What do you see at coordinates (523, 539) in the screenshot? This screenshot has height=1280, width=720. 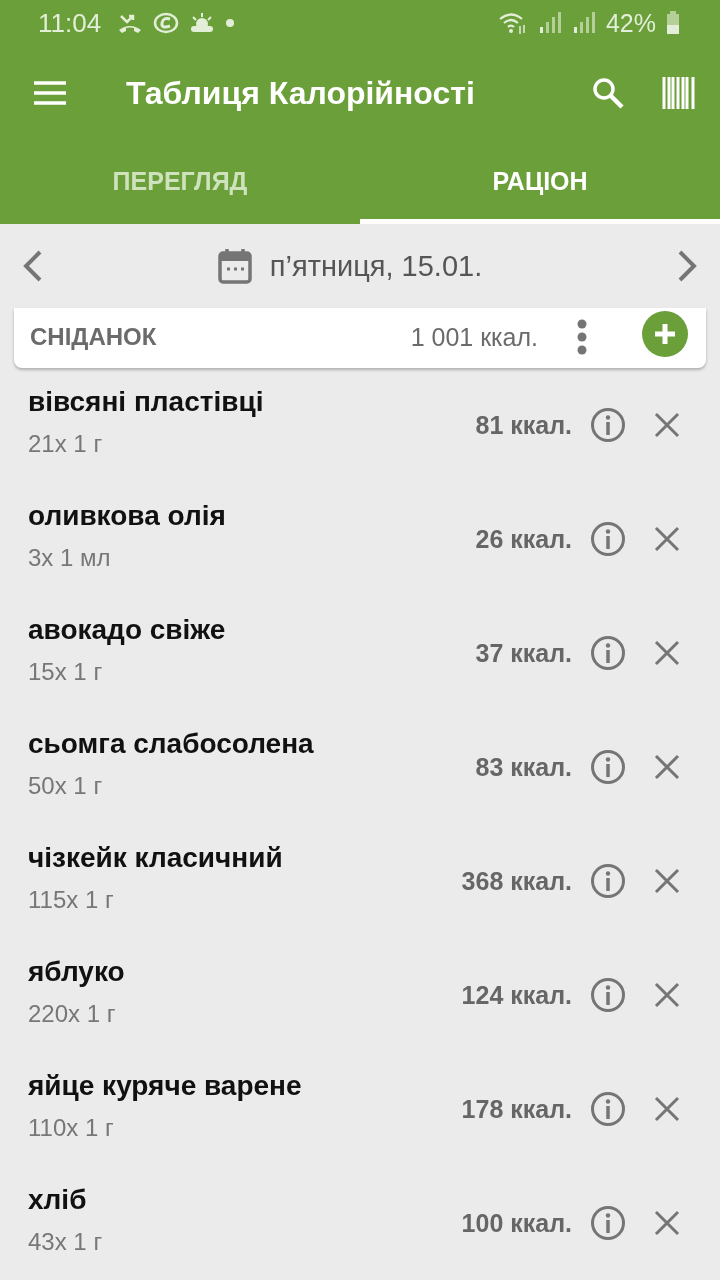 I see `food-calories: 26 ккал.` at bounding box center [523, 539].